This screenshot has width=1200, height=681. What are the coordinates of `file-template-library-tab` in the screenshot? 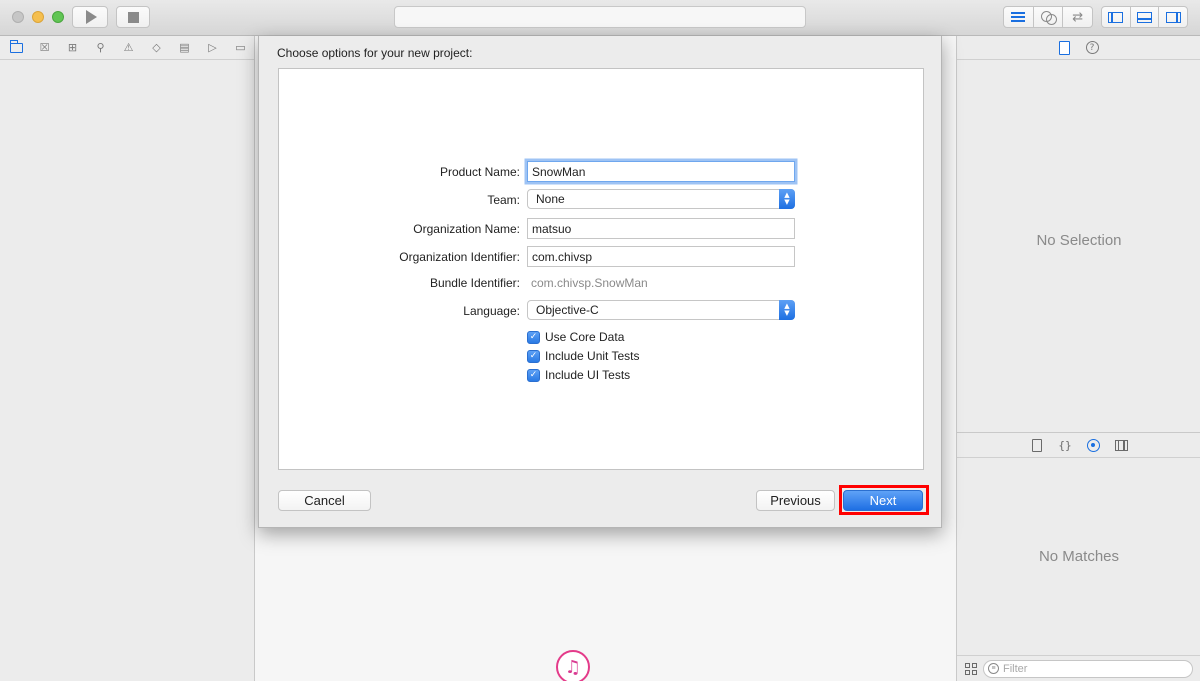 It's located at (1037, 445).